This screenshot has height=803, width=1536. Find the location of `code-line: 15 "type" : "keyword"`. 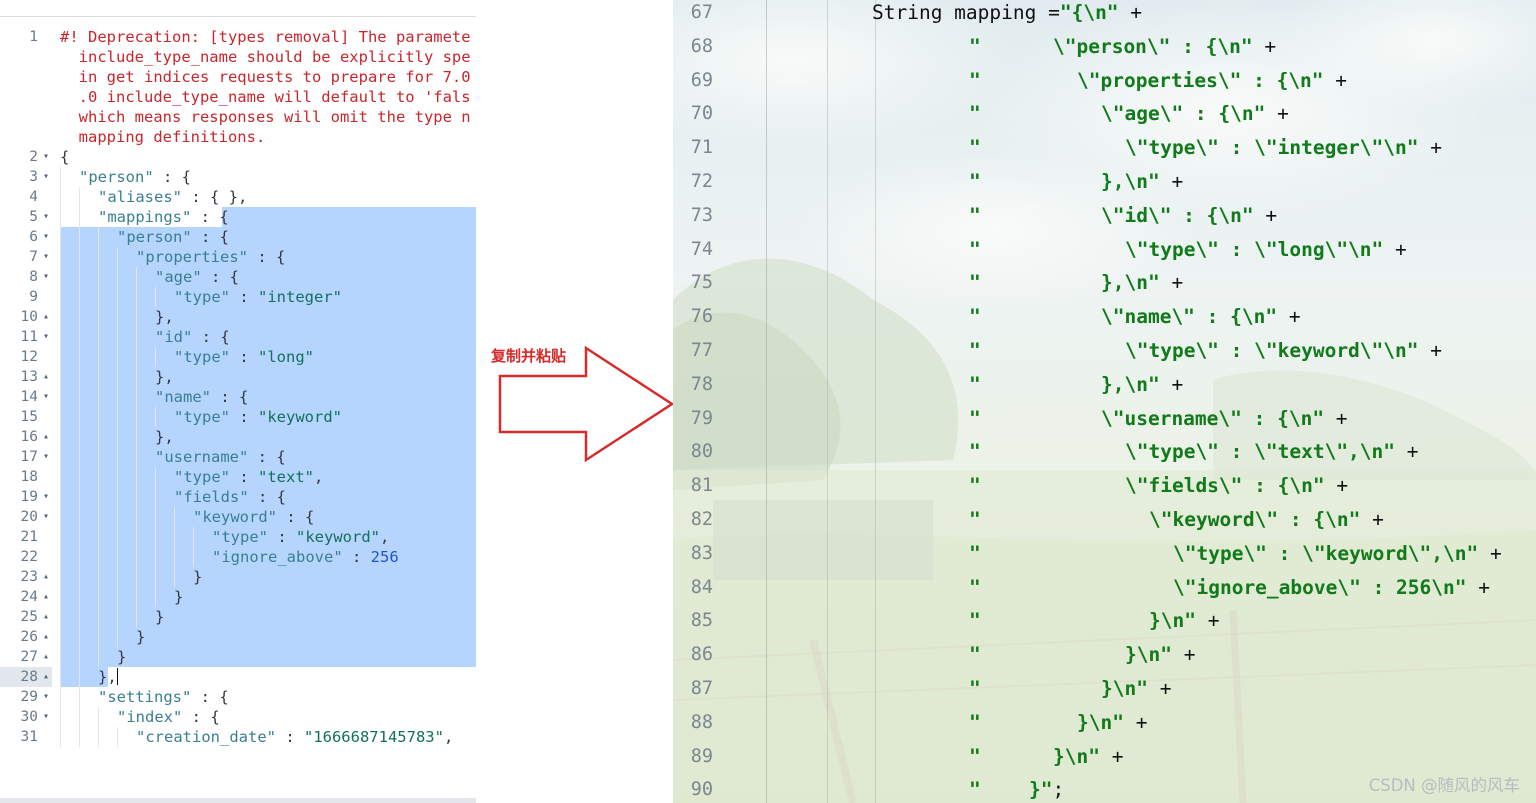

code-line: 15 "type" : "keyword" is located at coordinates (238, 417).